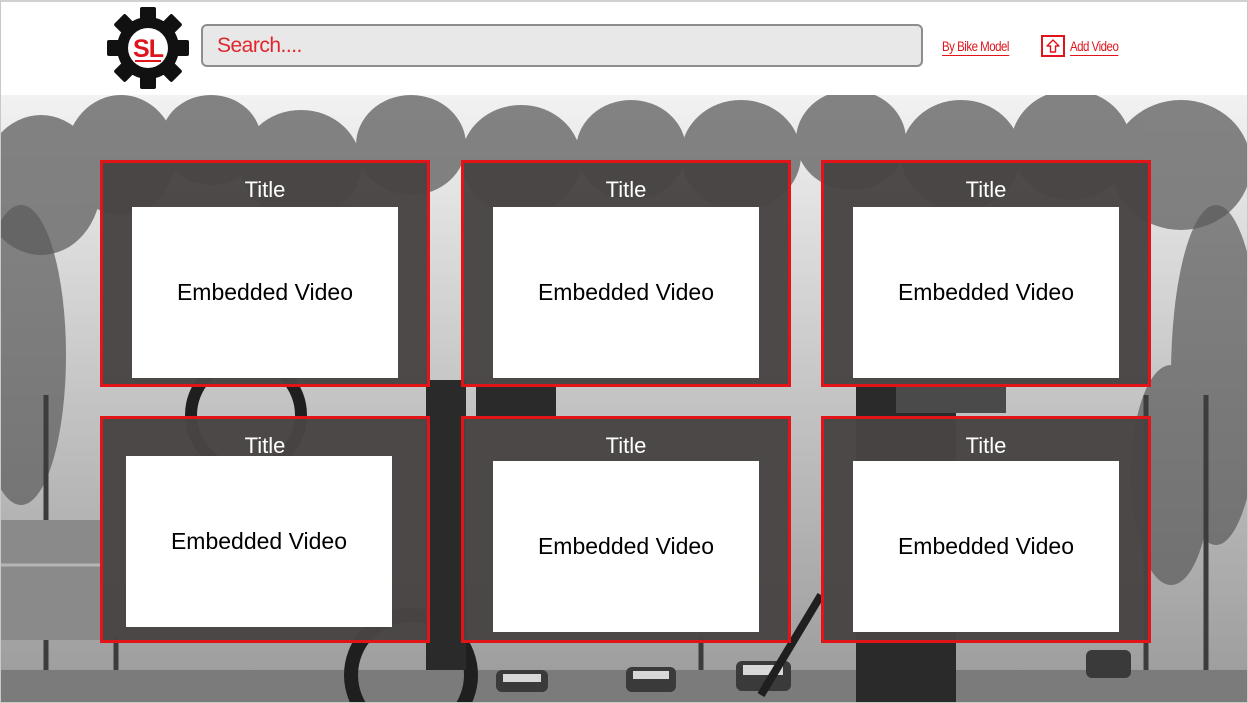 The height and width of the screenshot is (703, 1248). What do you see at coordinates (1094, 47) in the screenshot?
I see `add-video-link: Add Video` at bounding box center [1094, 47].